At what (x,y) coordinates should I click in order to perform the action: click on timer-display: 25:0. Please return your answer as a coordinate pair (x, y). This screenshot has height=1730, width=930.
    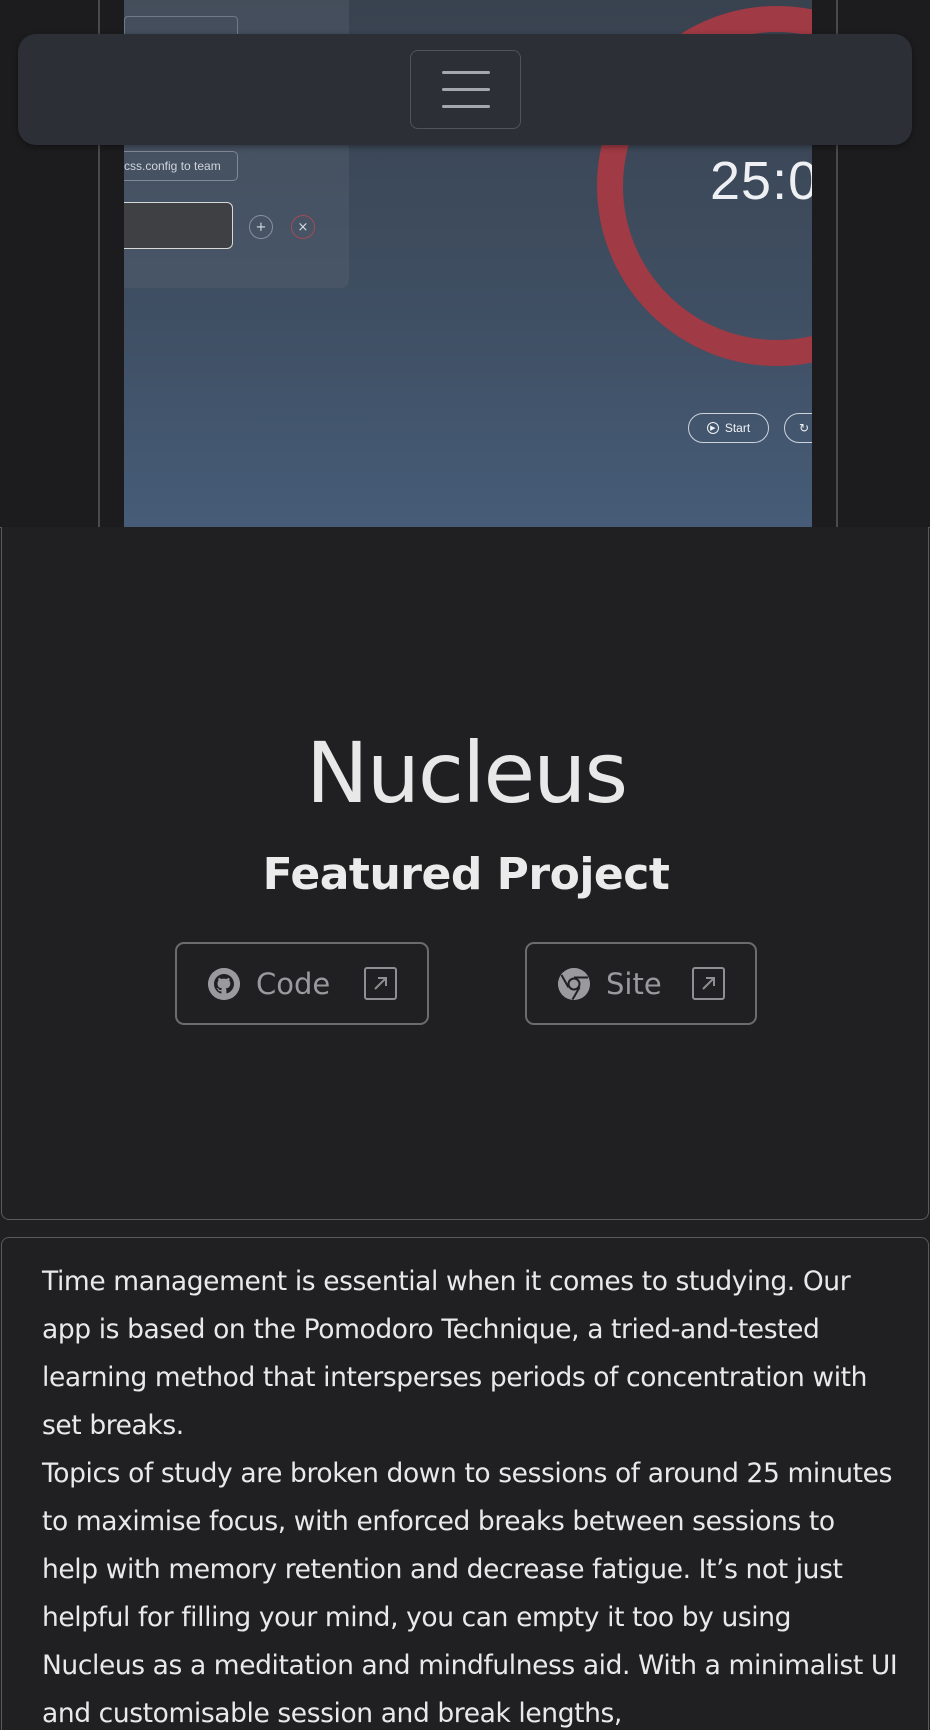
    Looking at the image, I should click on (761, 181).